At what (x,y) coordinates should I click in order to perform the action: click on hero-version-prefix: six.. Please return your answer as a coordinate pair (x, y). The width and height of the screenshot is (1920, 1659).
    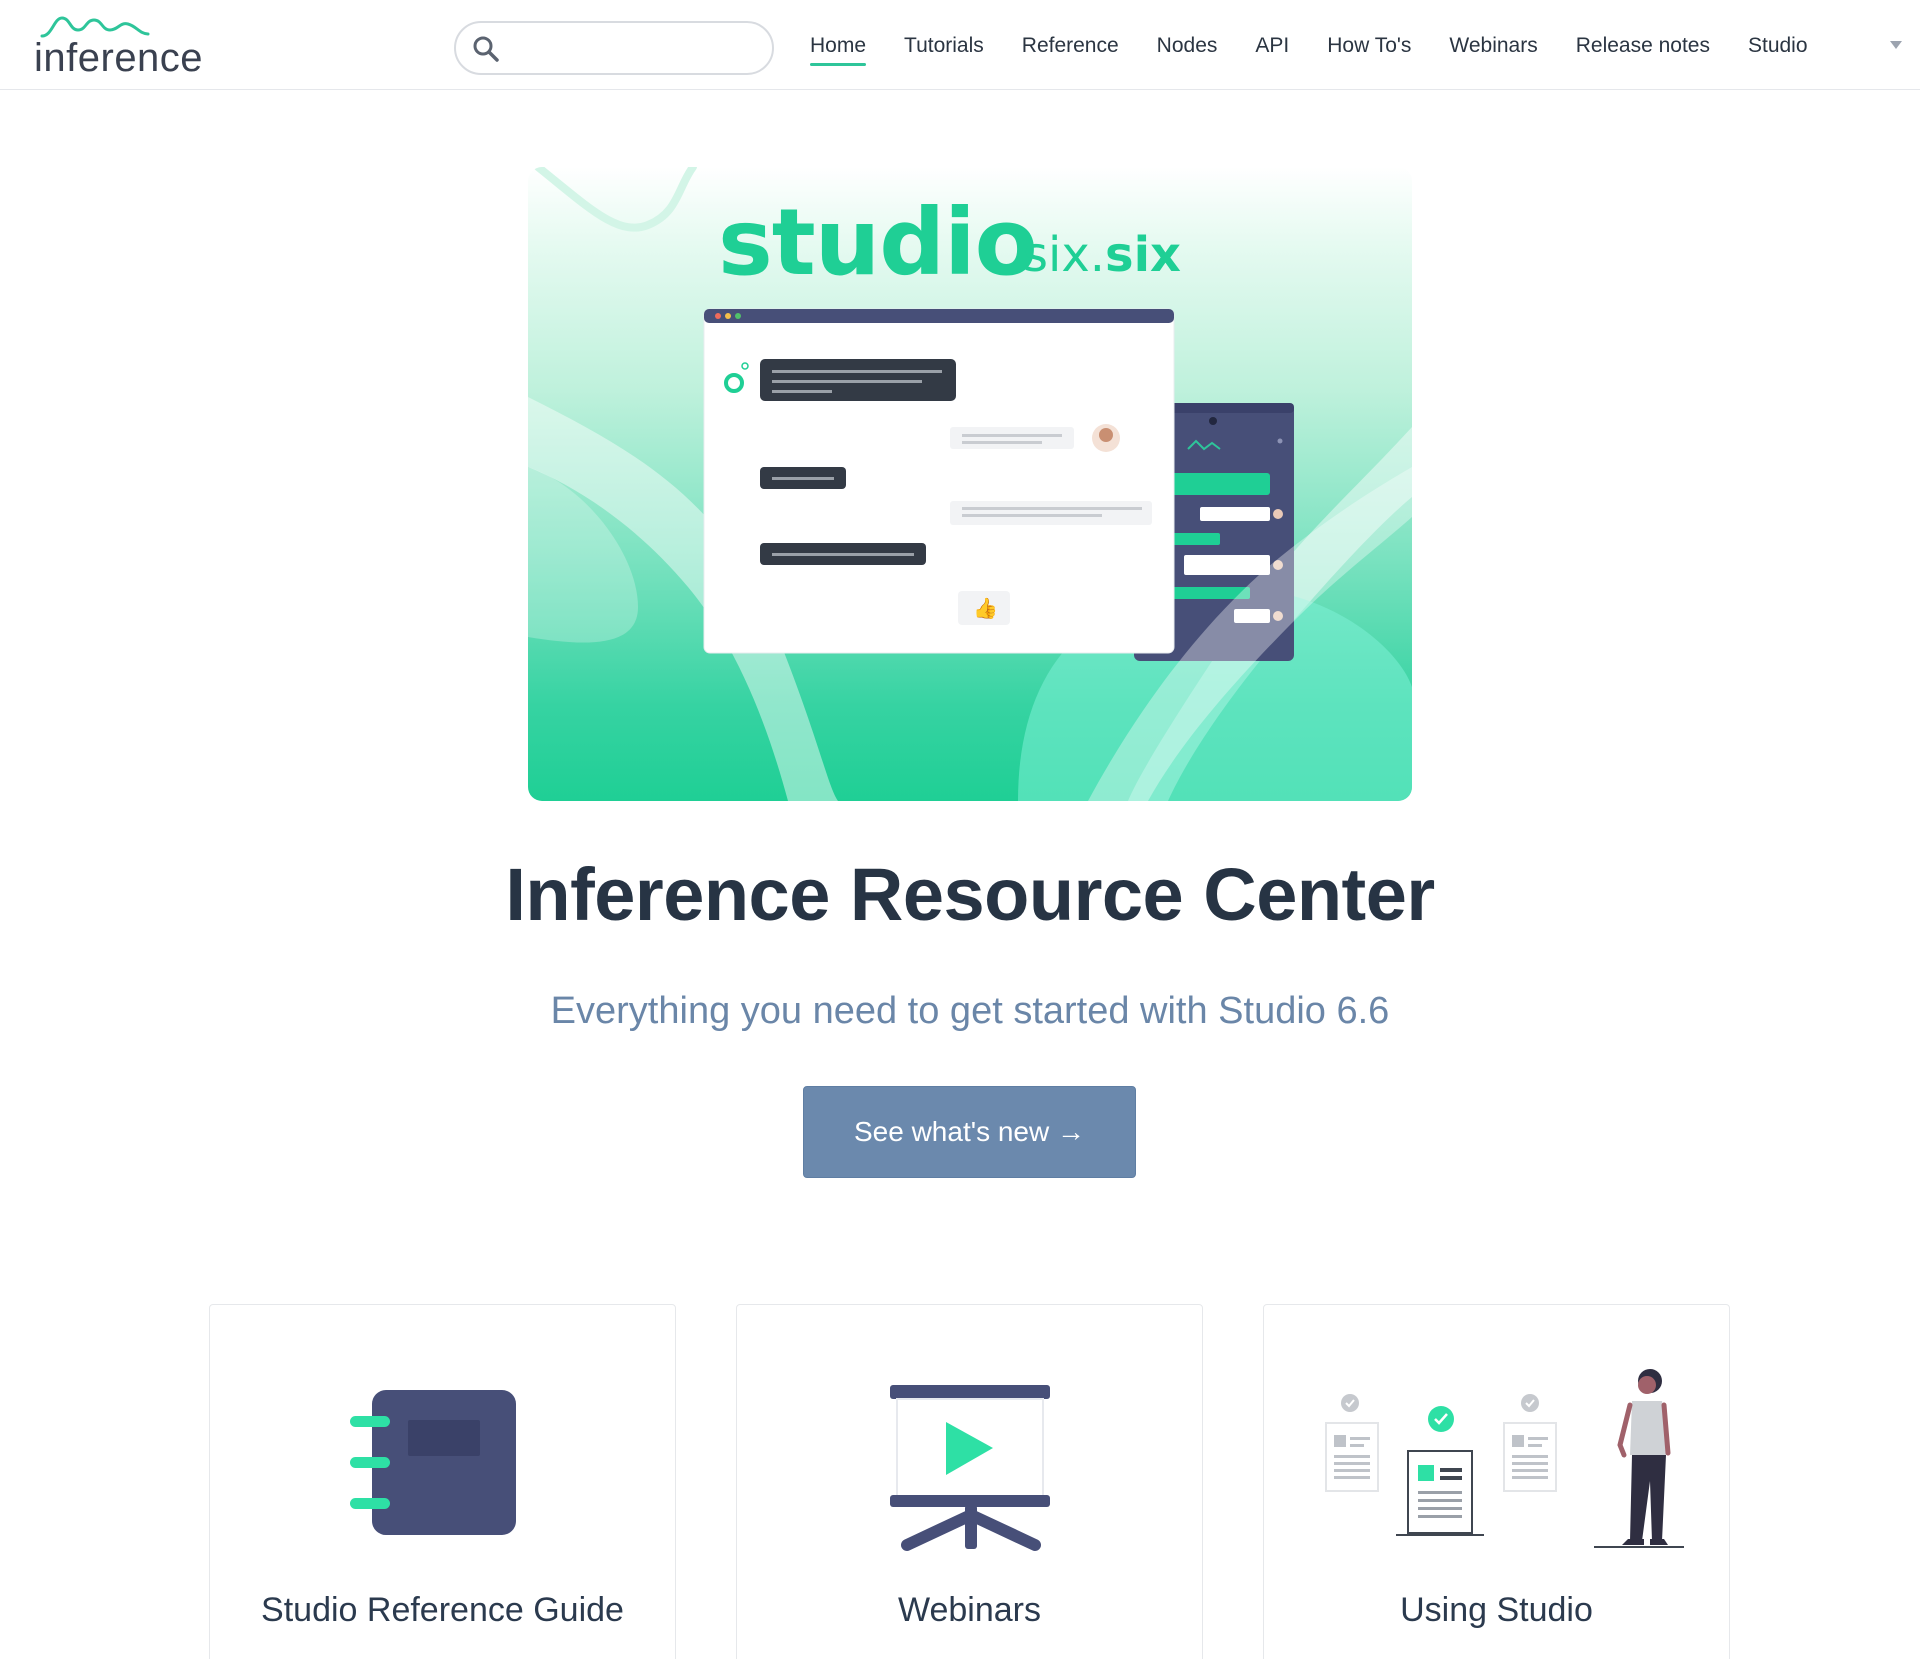
    Looking at the image, I should click on (1064, 255).